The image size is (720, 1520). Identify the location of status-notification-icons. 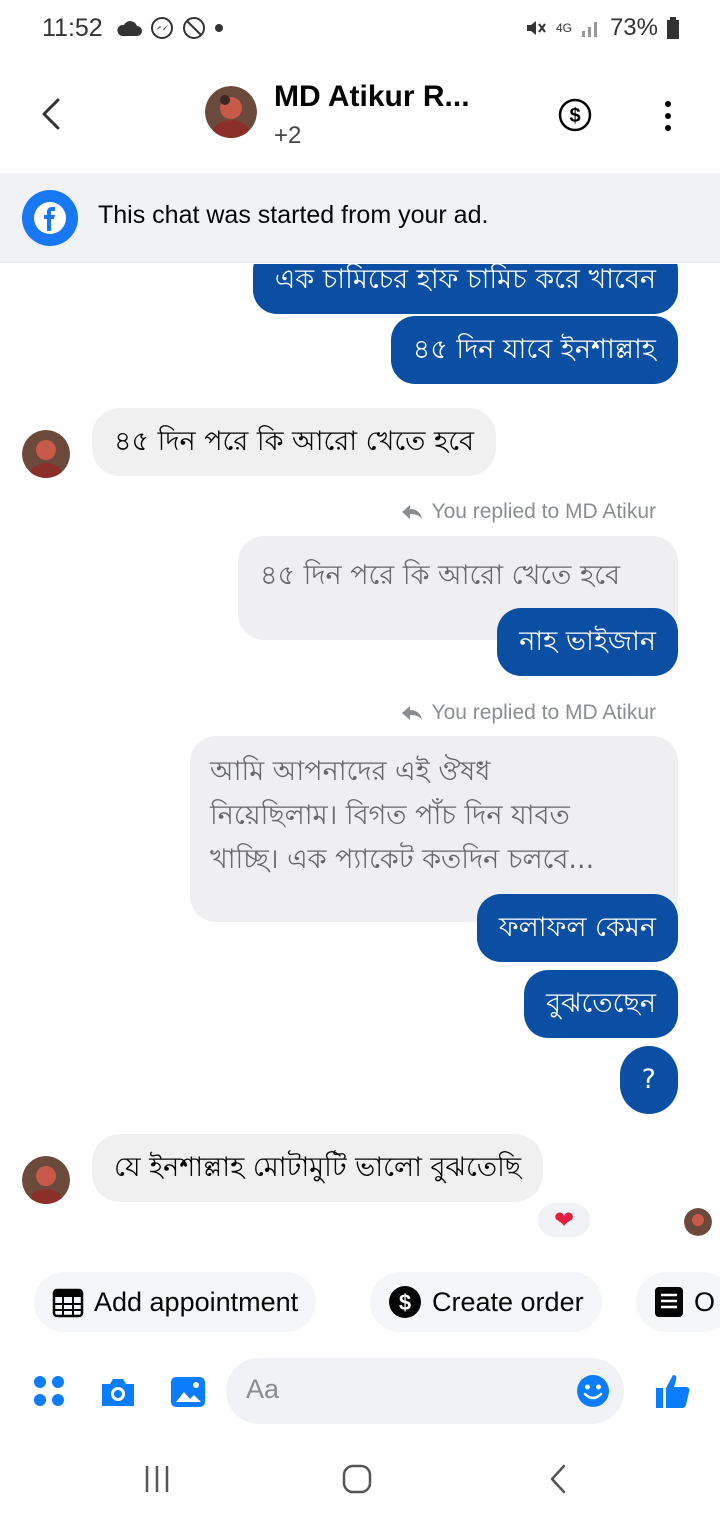
(170, 28).